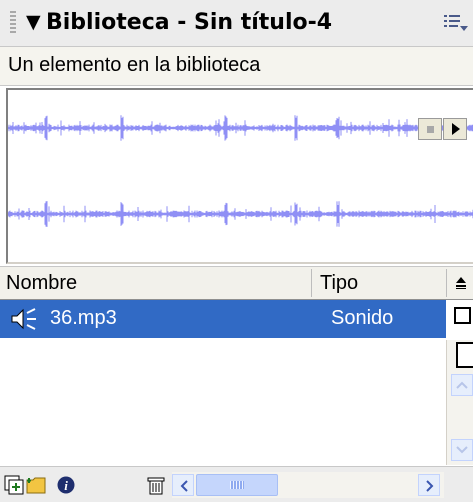 This screenshot has height=502, width=473. Describe the element at coordinates (308, 485) in the screenshot. I see `horizontal-scrollbar` at that location.